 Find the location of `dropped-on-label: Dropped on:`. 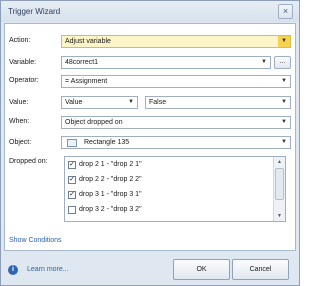

dropped-on-label: Dropped on: is located at coordinates (28, 161).